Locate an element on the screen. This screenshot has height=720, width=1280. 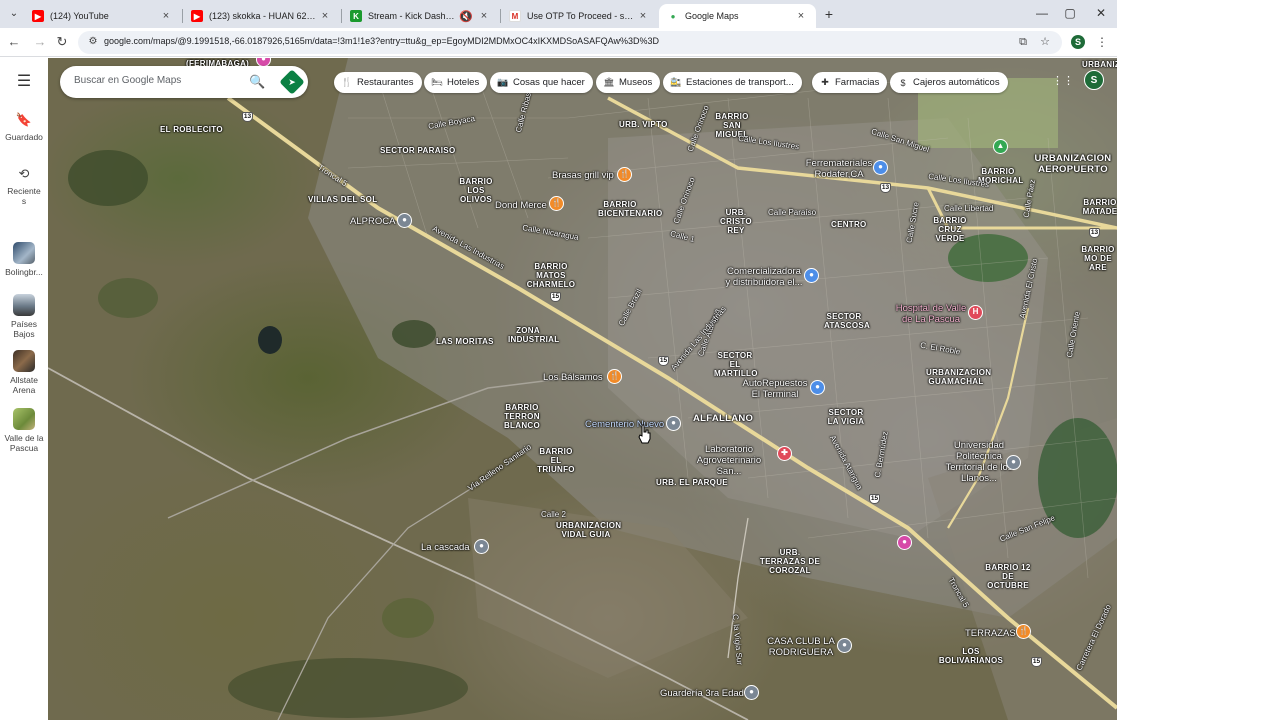
park-pin-icon: ▲ is located at coordinates (1000, 146).